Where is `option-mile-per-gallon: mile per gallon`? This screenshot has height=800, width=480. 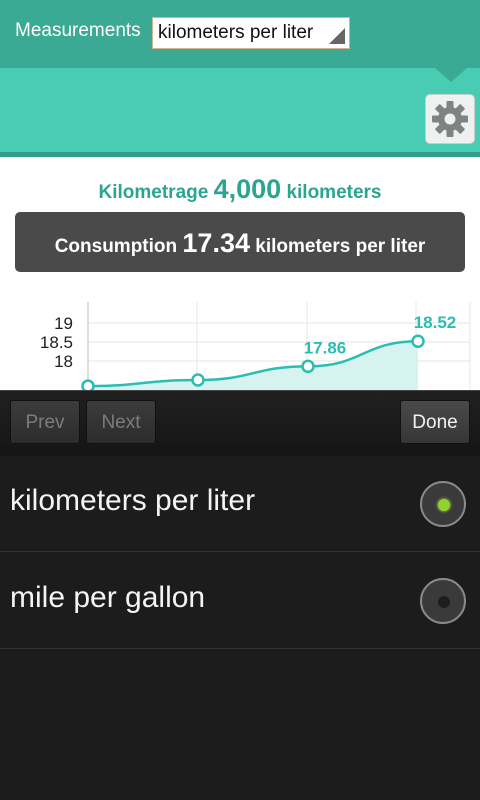 option-mile-per-gallon: mile per gallon is located at coordinates (240, 601).